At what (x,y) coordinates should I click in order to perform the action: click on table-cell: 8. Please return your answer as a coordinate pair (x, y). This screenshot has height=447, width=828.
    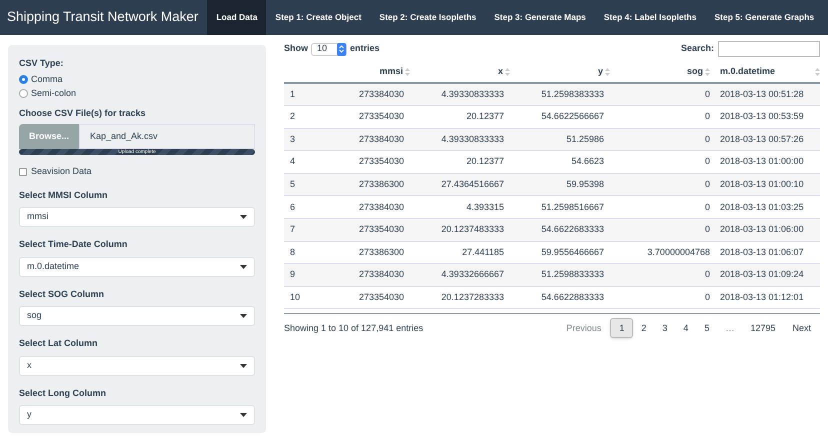
    Looking at the image, I should click on (304, 252).